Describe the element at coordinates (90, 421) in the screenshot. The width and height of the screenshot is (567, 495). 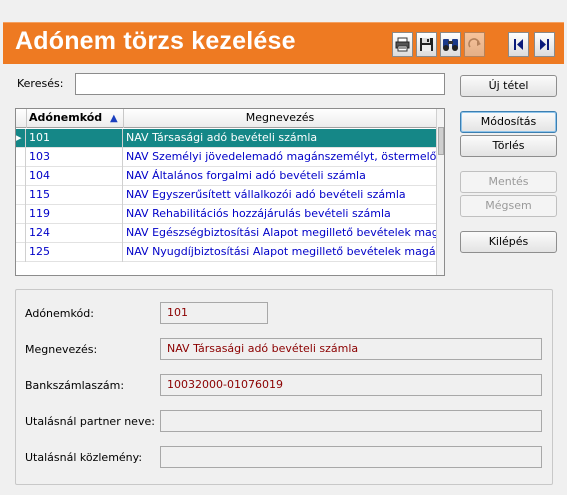
I see `partner-name-label: Utalásnál partner neve:` at that location.